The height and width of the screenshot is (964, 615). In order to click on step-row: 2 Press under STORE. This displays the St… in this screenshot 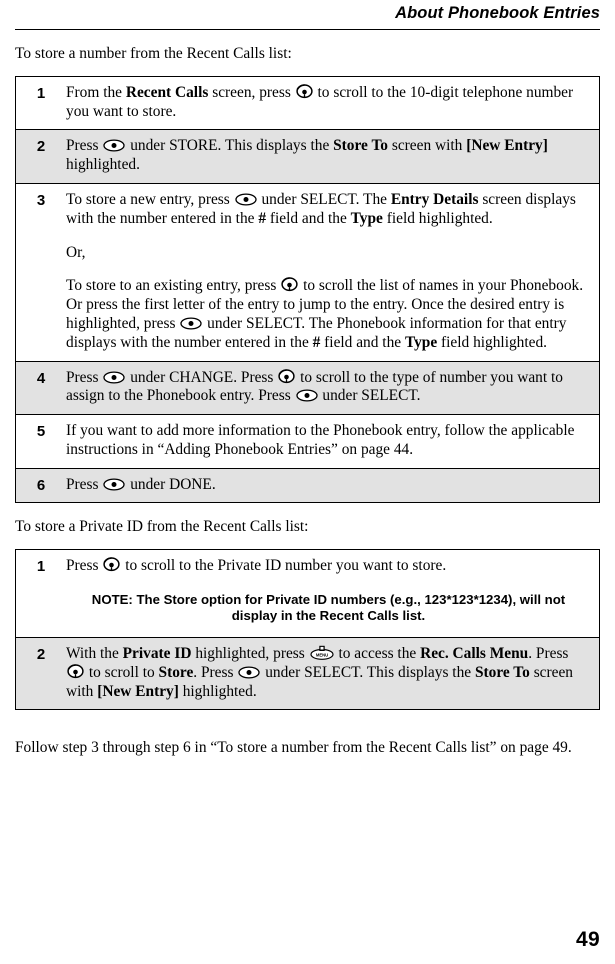, I will do `click(307, 156)`.